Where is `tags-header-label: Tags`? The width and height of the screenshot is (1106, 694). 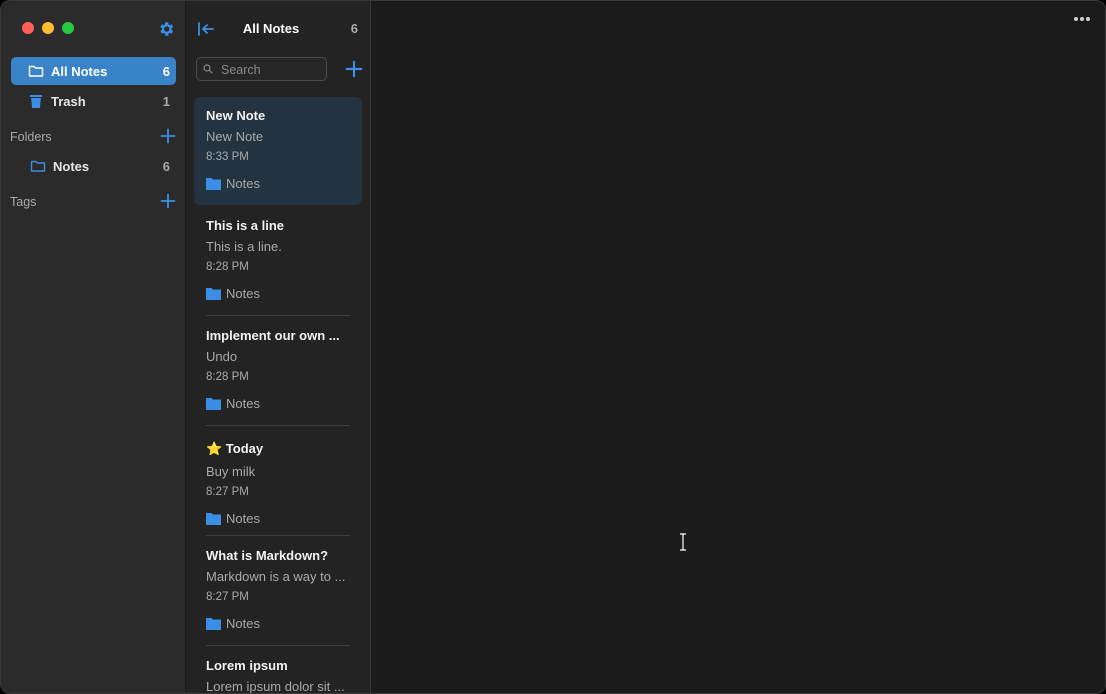 tags-header-label: Tags is located at coordinates (23, 202).